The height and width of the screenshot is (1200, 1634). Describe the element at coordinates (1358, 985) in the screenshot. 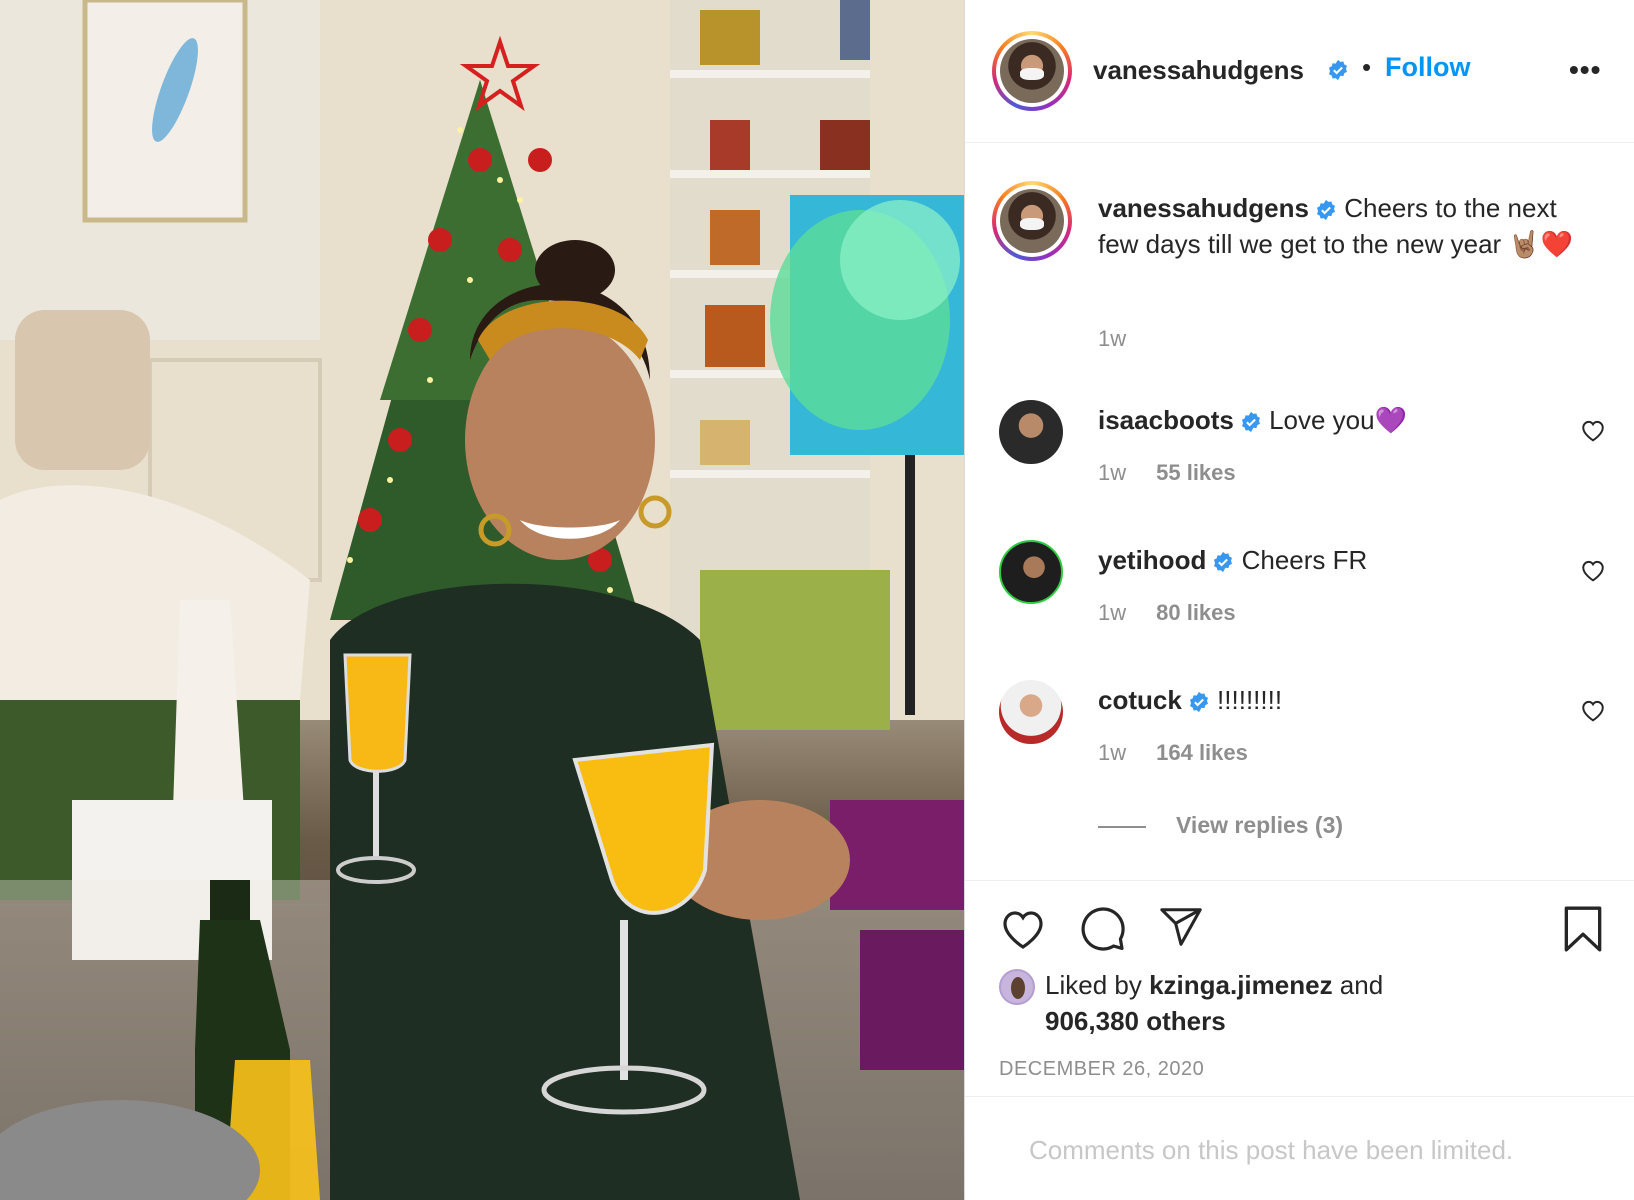

I see `liked-by-suffix: and` at that location.